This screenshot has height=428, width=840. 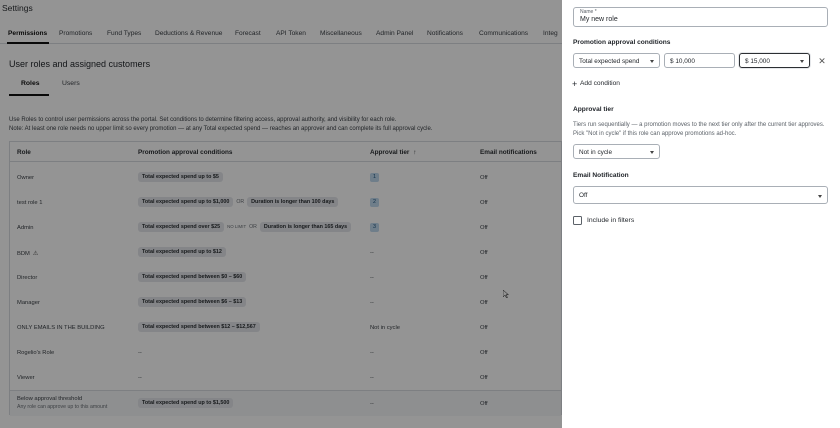 I want to click on role-name: test role 1, so click(x=30, y=203).